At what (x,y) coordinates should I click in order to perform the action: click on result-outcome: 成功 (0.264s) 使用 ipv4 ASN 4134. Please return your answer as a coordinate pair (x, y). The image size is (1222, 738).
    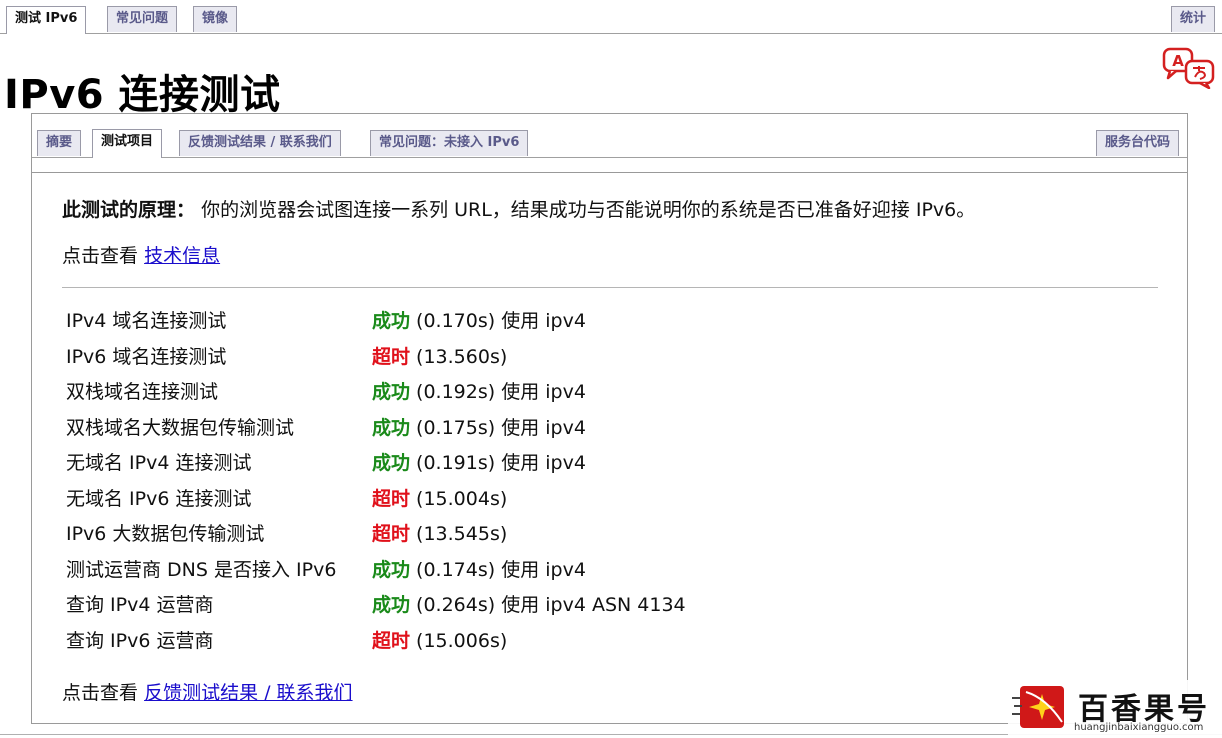
    Looking at the image, I should click on (529, 604).